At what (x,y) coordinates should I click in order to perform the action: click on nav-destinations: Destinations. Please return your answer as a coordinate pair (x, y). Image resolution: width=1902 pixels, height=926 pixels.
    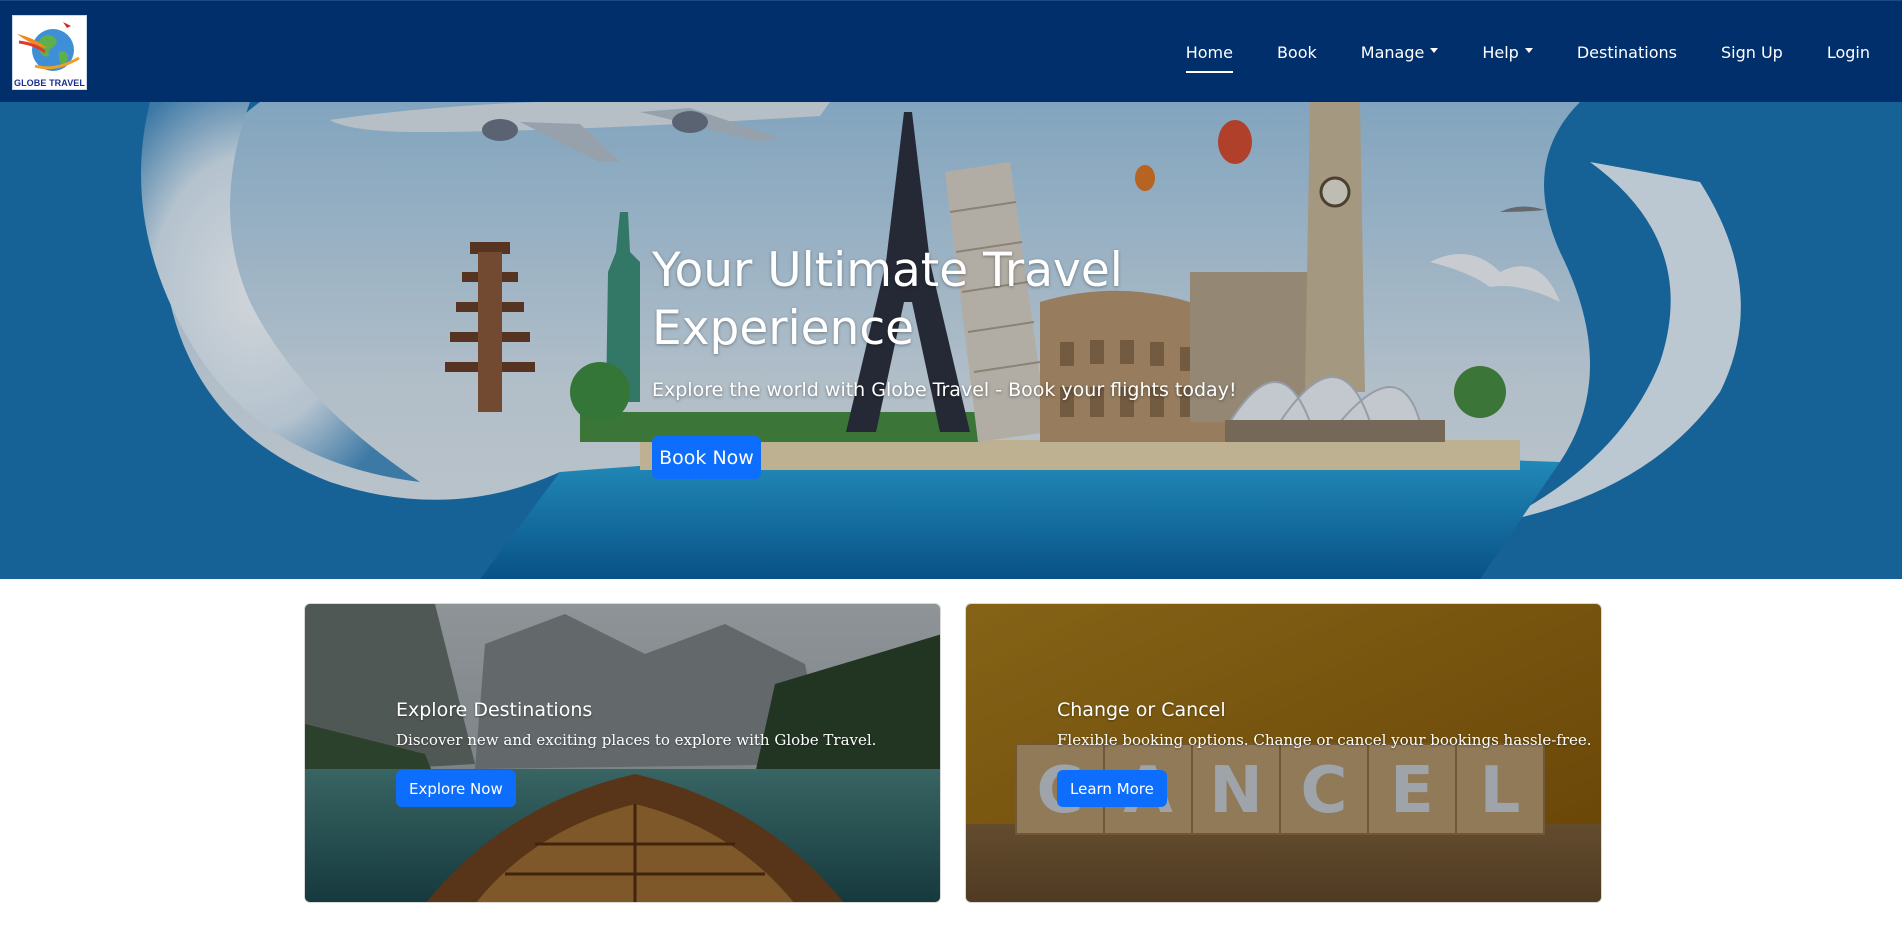
    Looking at the image, I should click on (1627, 52).